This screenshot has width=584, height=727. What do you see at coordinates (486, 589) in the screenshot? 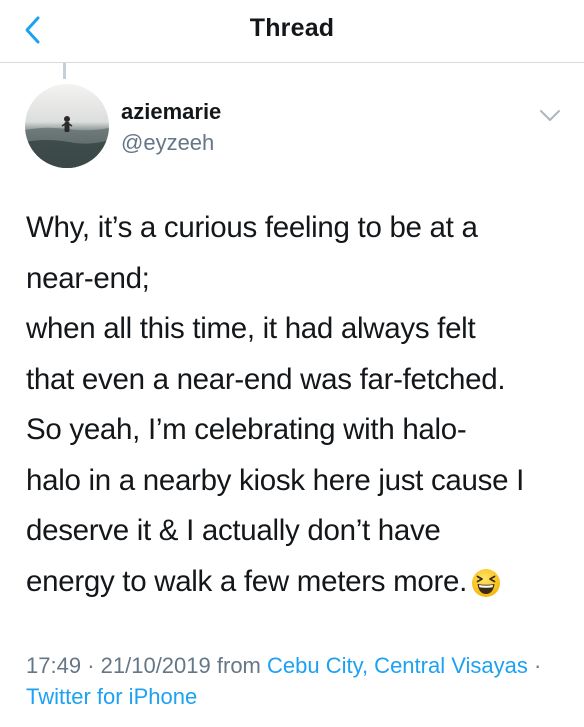
I see `grinning-squinting-face-icon` at bounding box center [486, 589].